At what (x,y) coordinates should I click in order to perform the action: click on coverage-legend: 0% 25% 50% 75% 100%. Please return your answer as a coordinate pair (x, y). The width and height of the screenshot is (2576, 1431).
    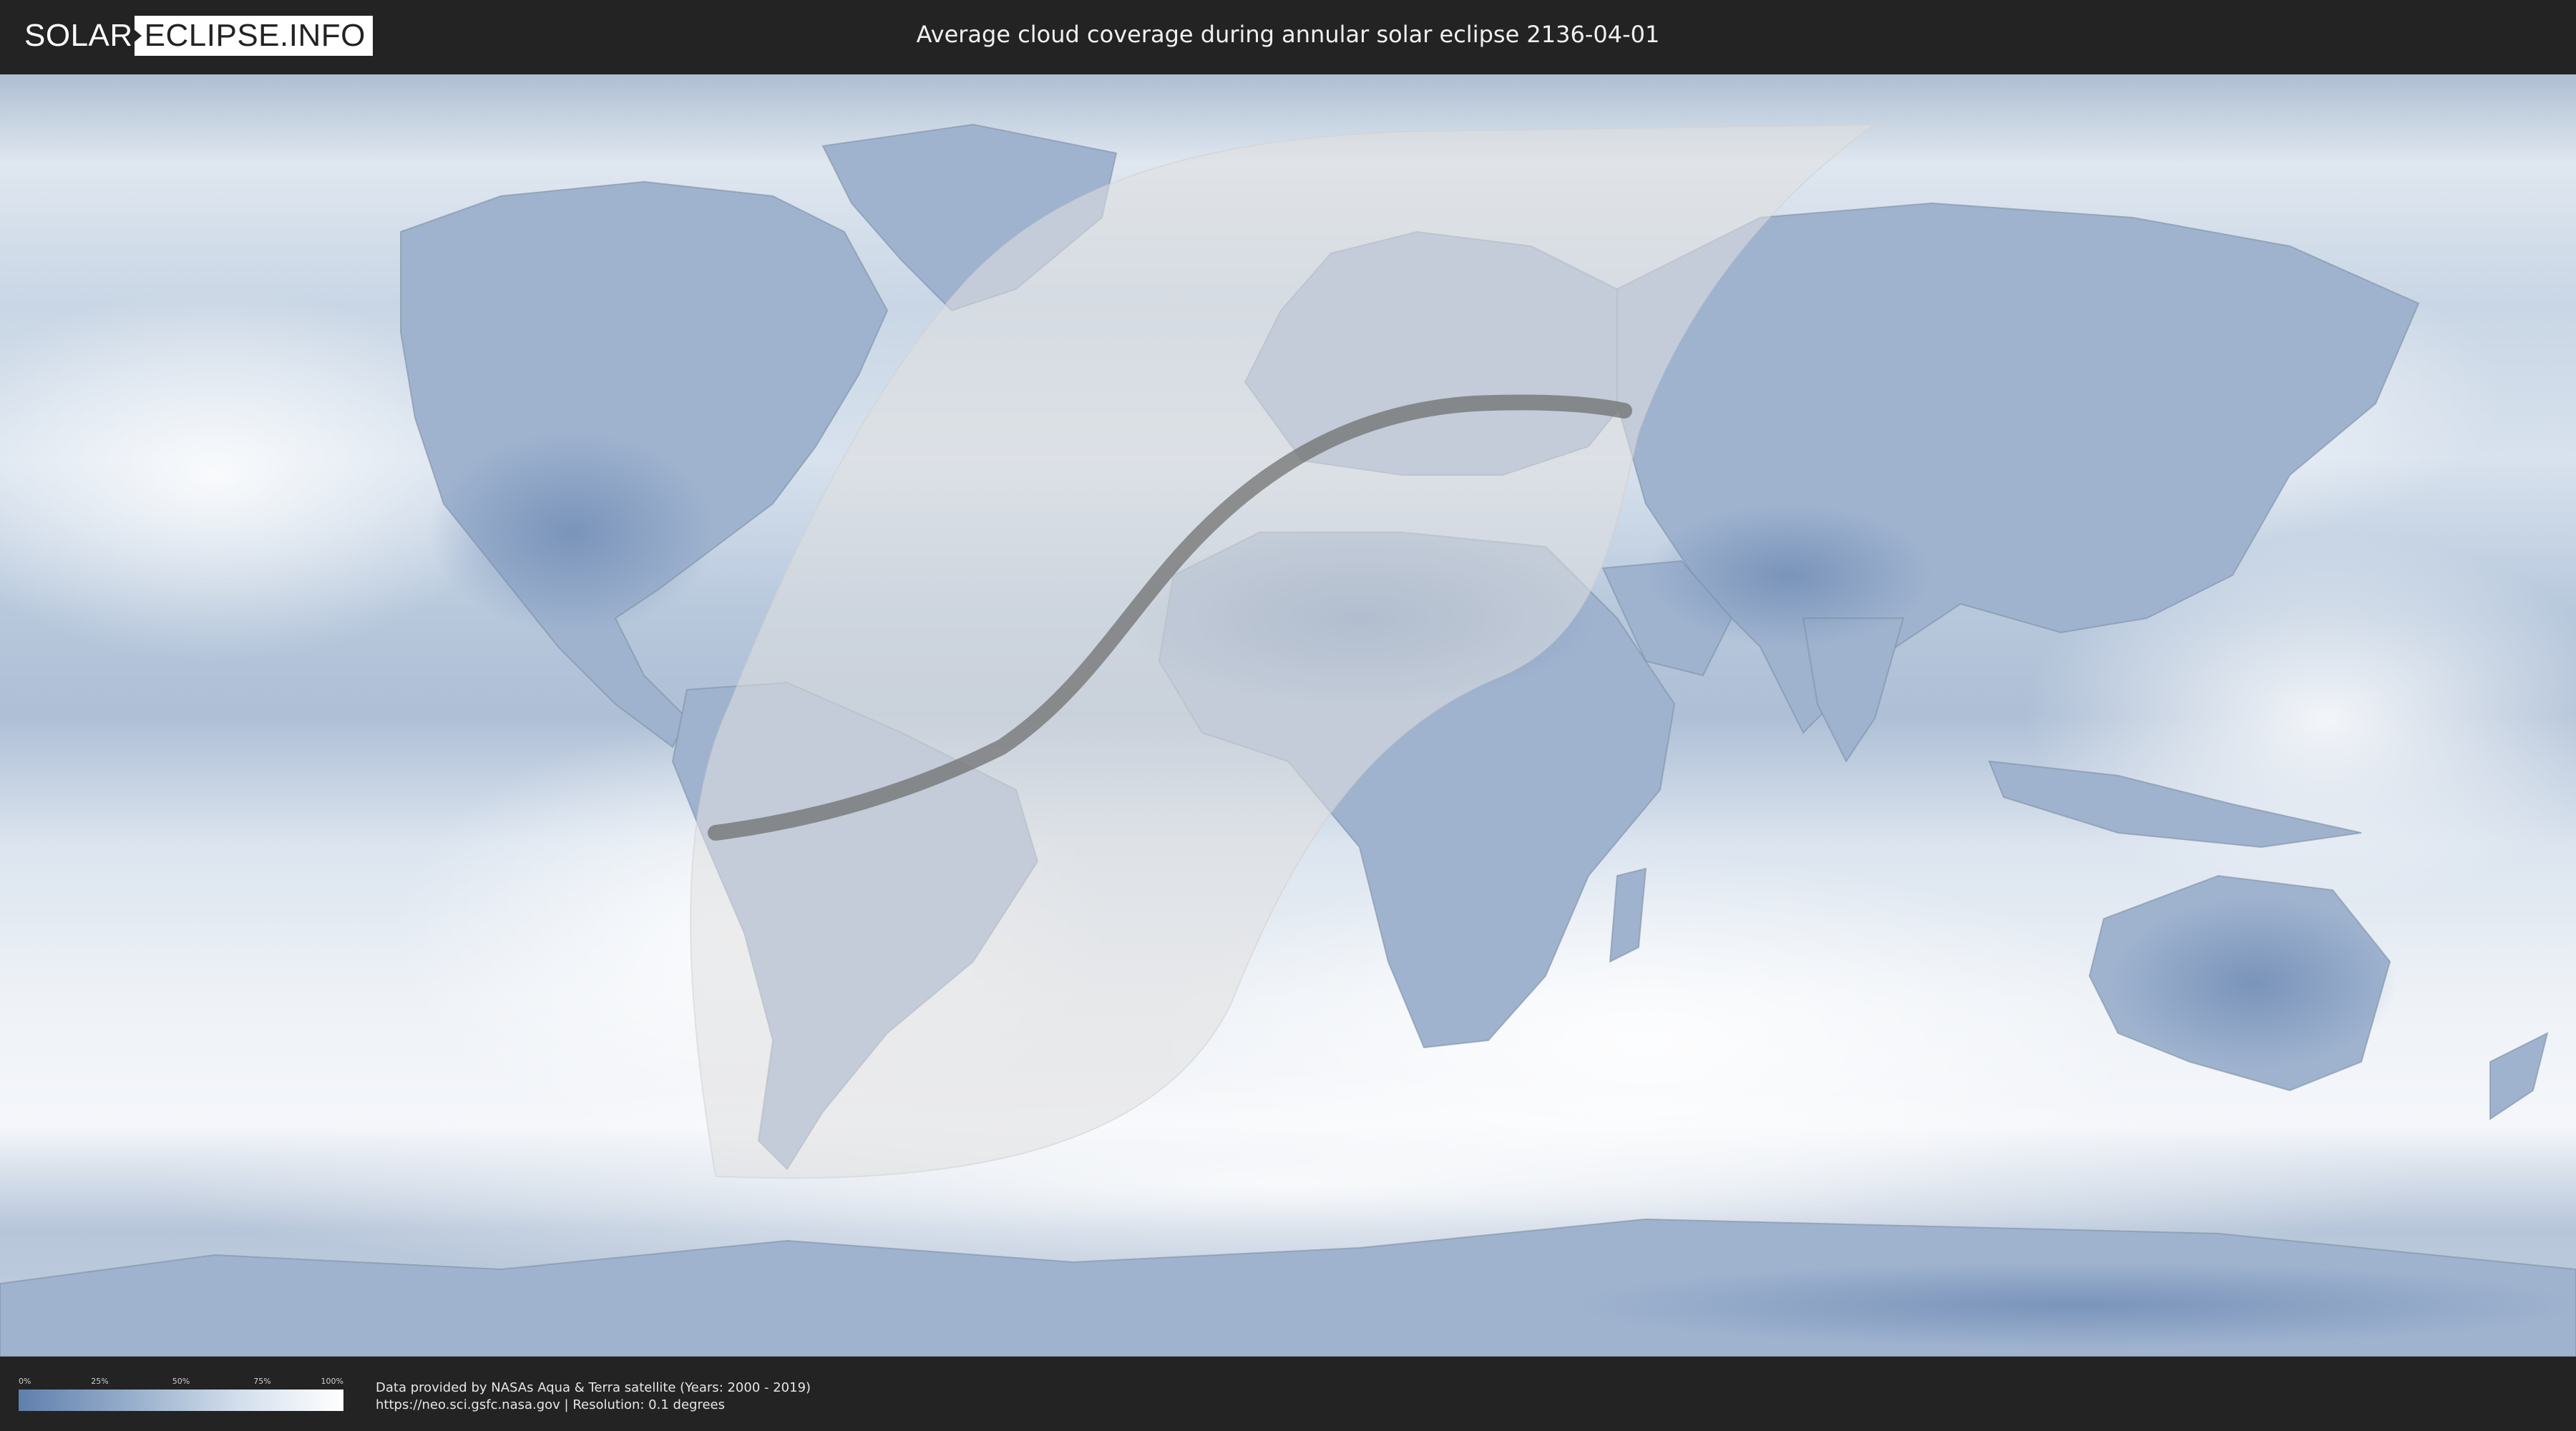
    Looking at the image, I should click on (181, 1397).